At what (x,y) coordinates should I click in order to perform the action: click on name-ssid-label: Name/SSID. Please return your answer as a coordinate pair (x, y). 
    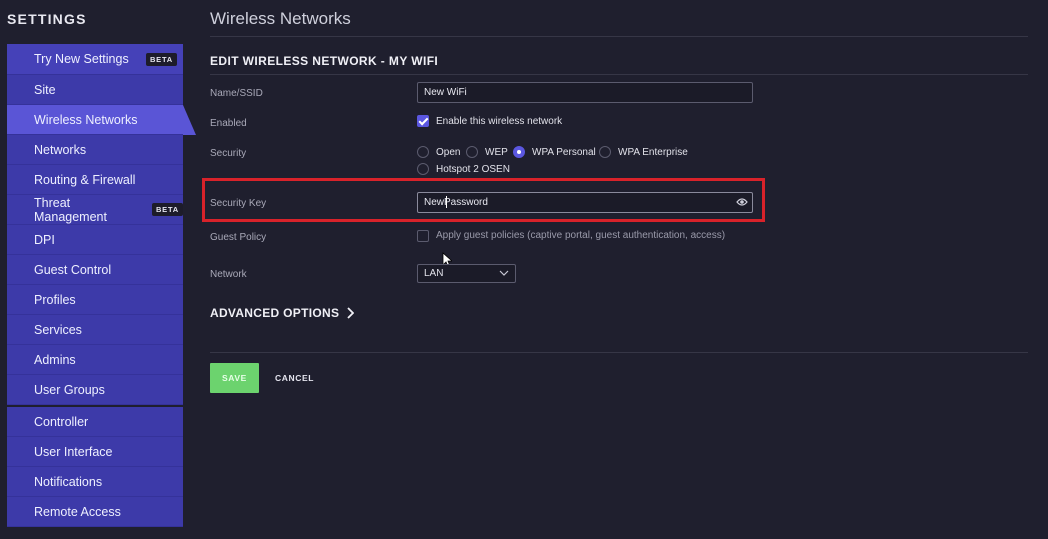
    Looking at the image, I should click on (236, 93).